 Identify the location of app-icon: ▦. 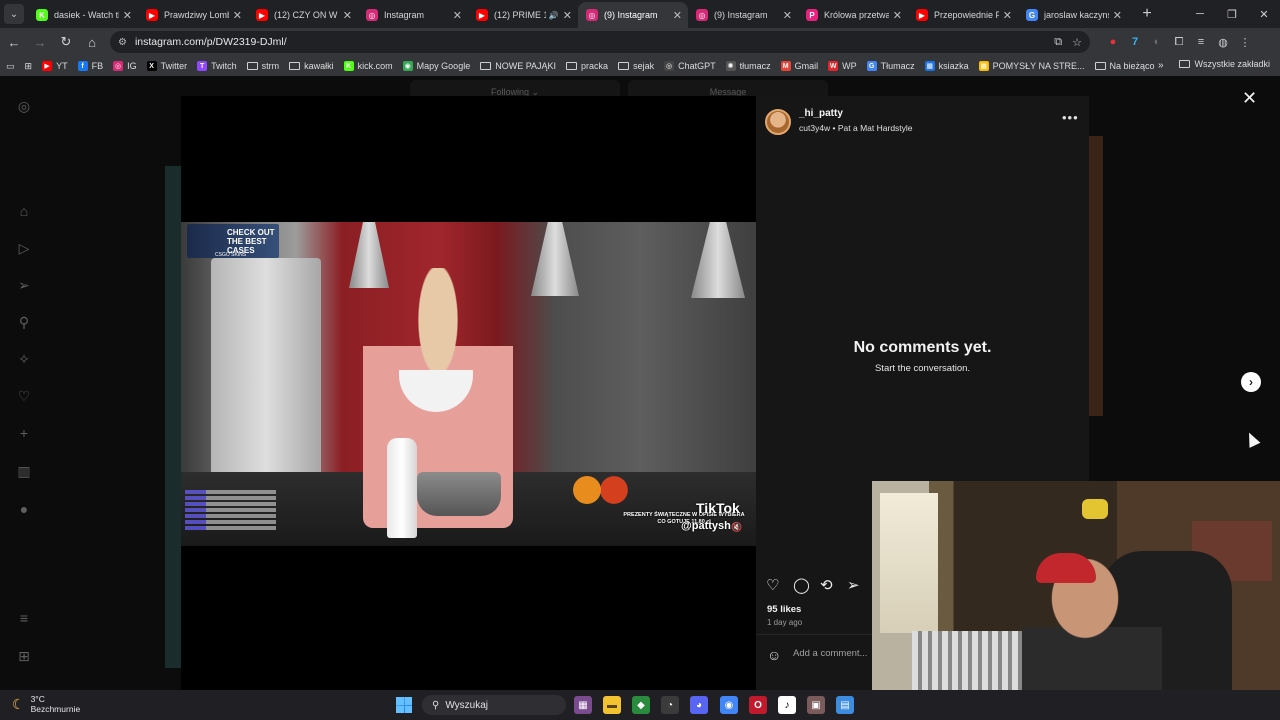
(583, 705).